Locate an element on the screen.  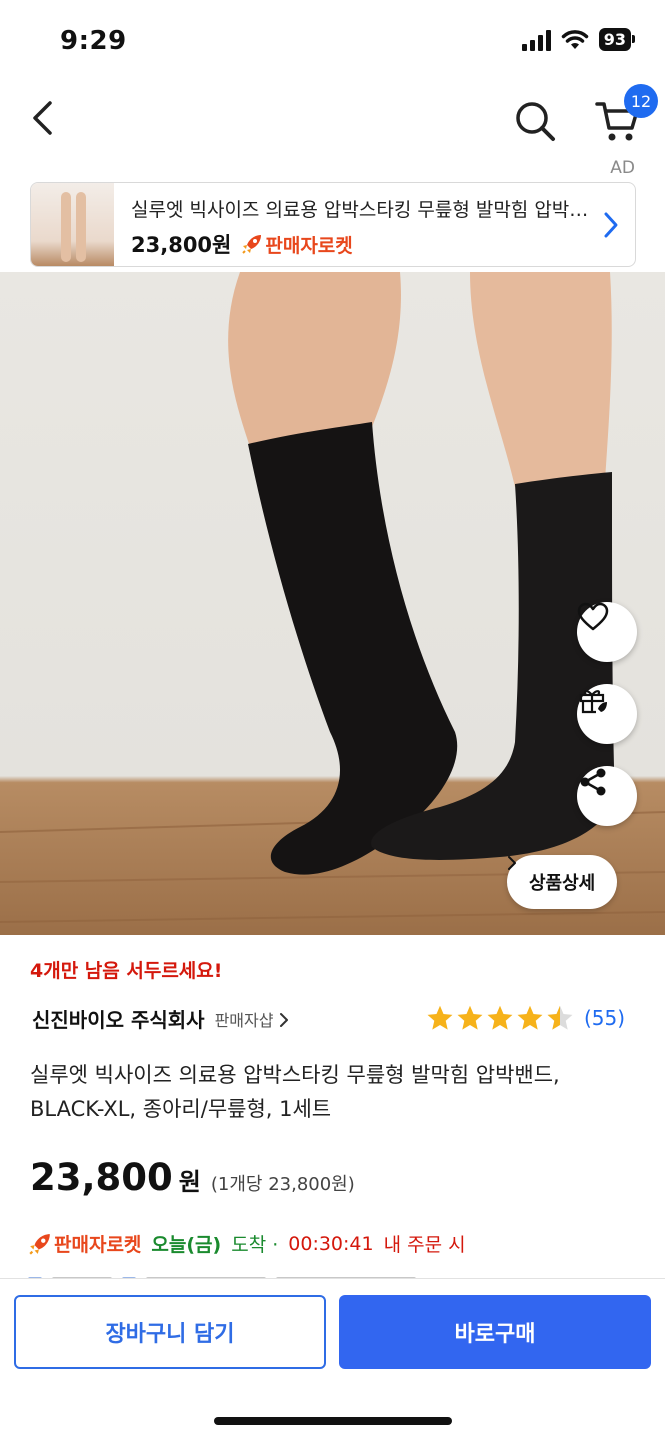
ad-thumbnail is located at coordinates (72, 224).